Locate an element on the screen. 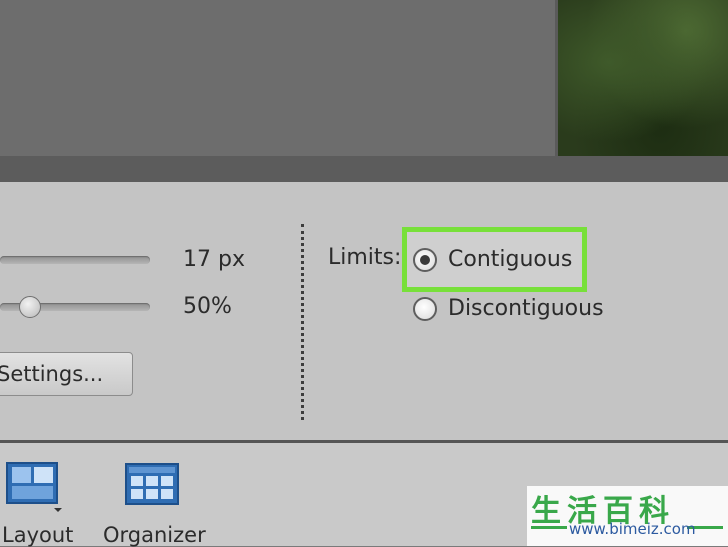 The height and width of the screenshot is (547, 728). limits-label: Limits: is located at coordinates (365, 257).